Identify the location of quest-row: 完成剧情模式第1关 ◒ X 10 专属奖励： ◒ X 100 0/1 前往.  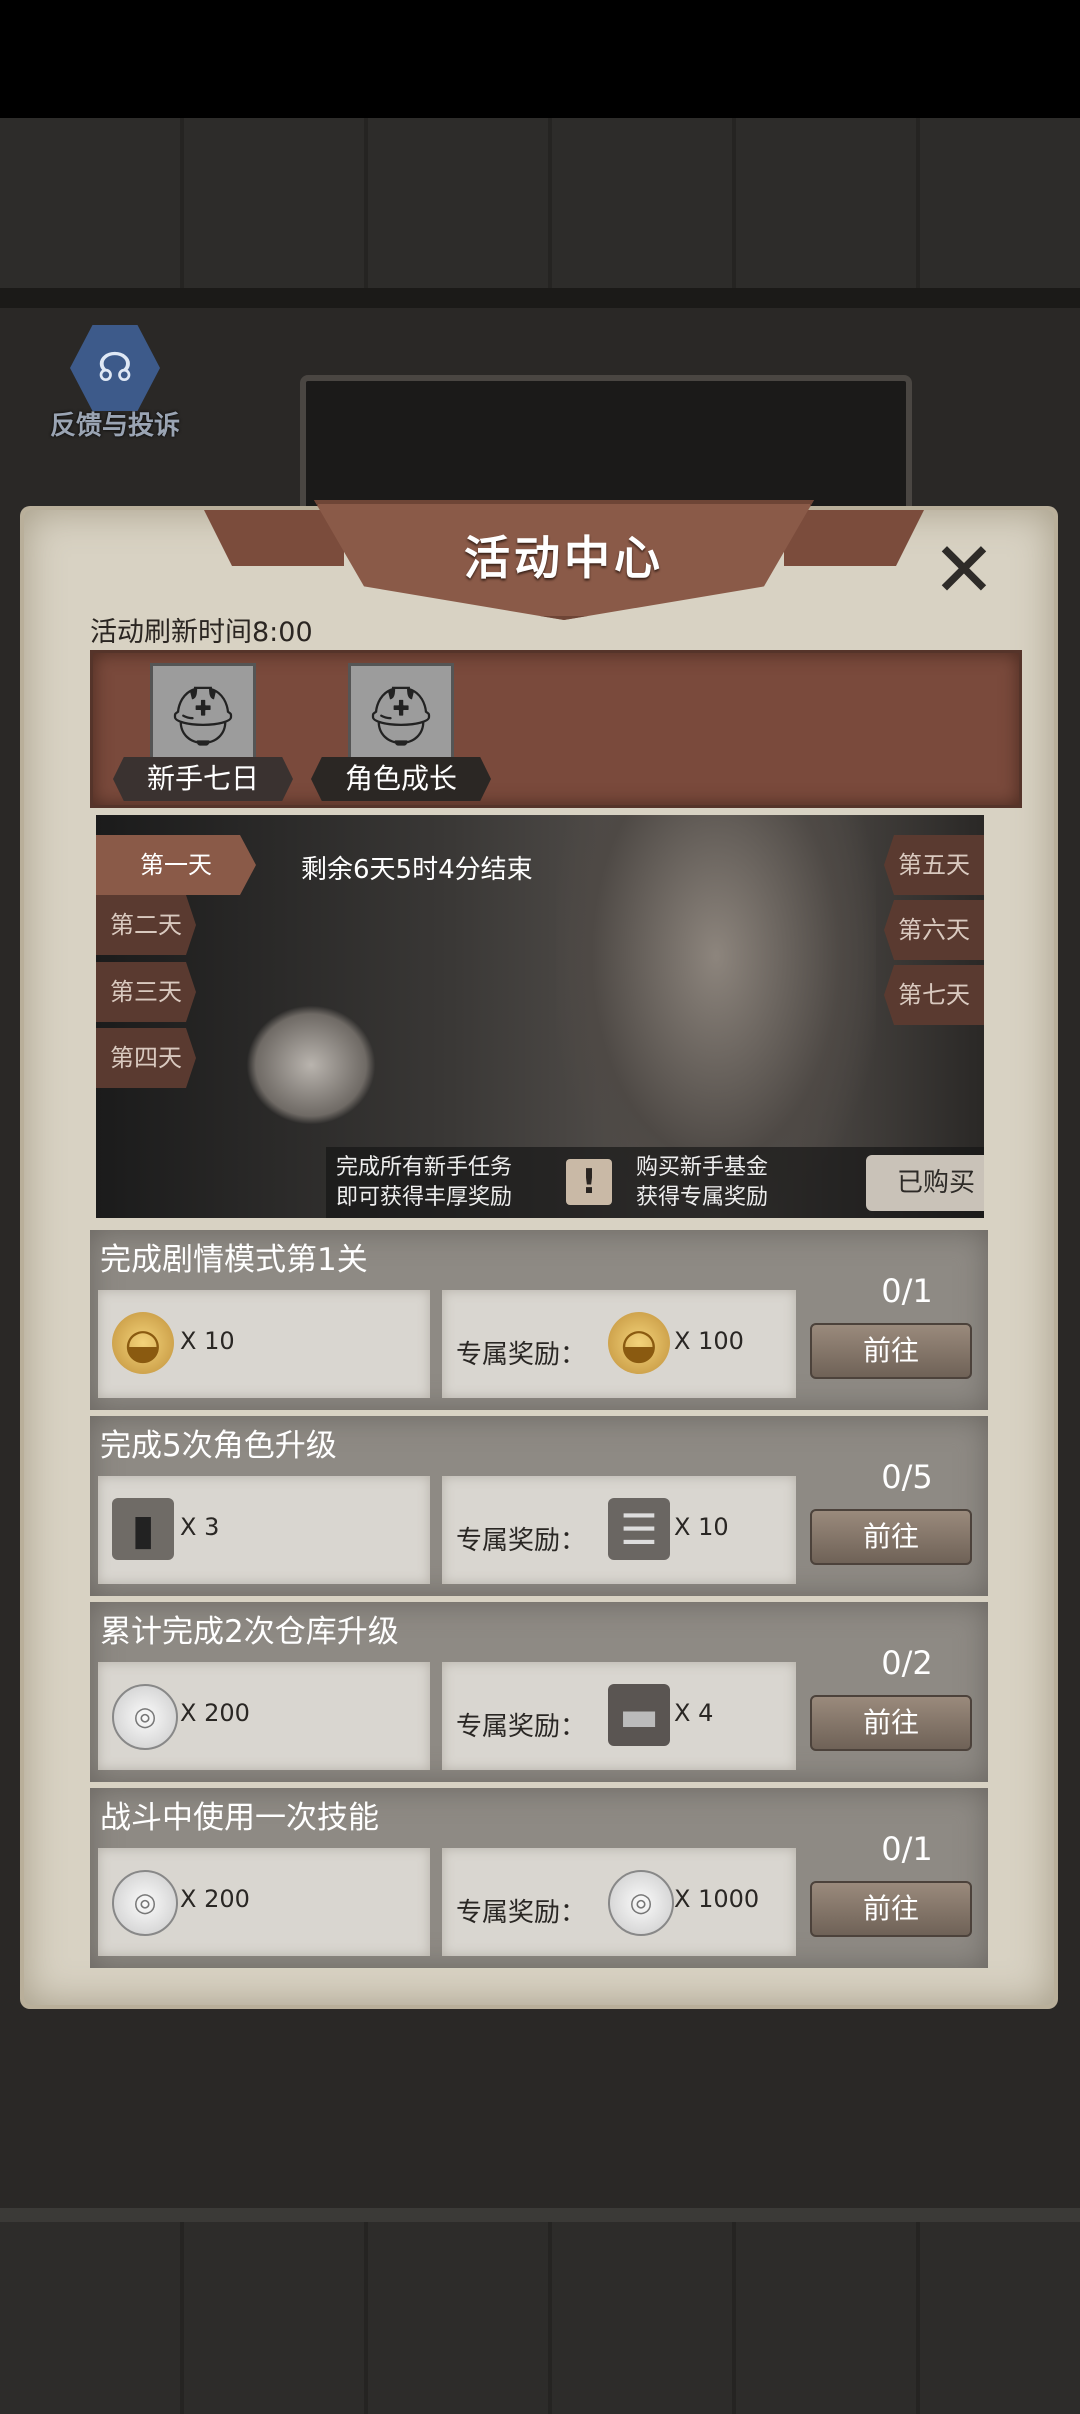
(539, 1320).